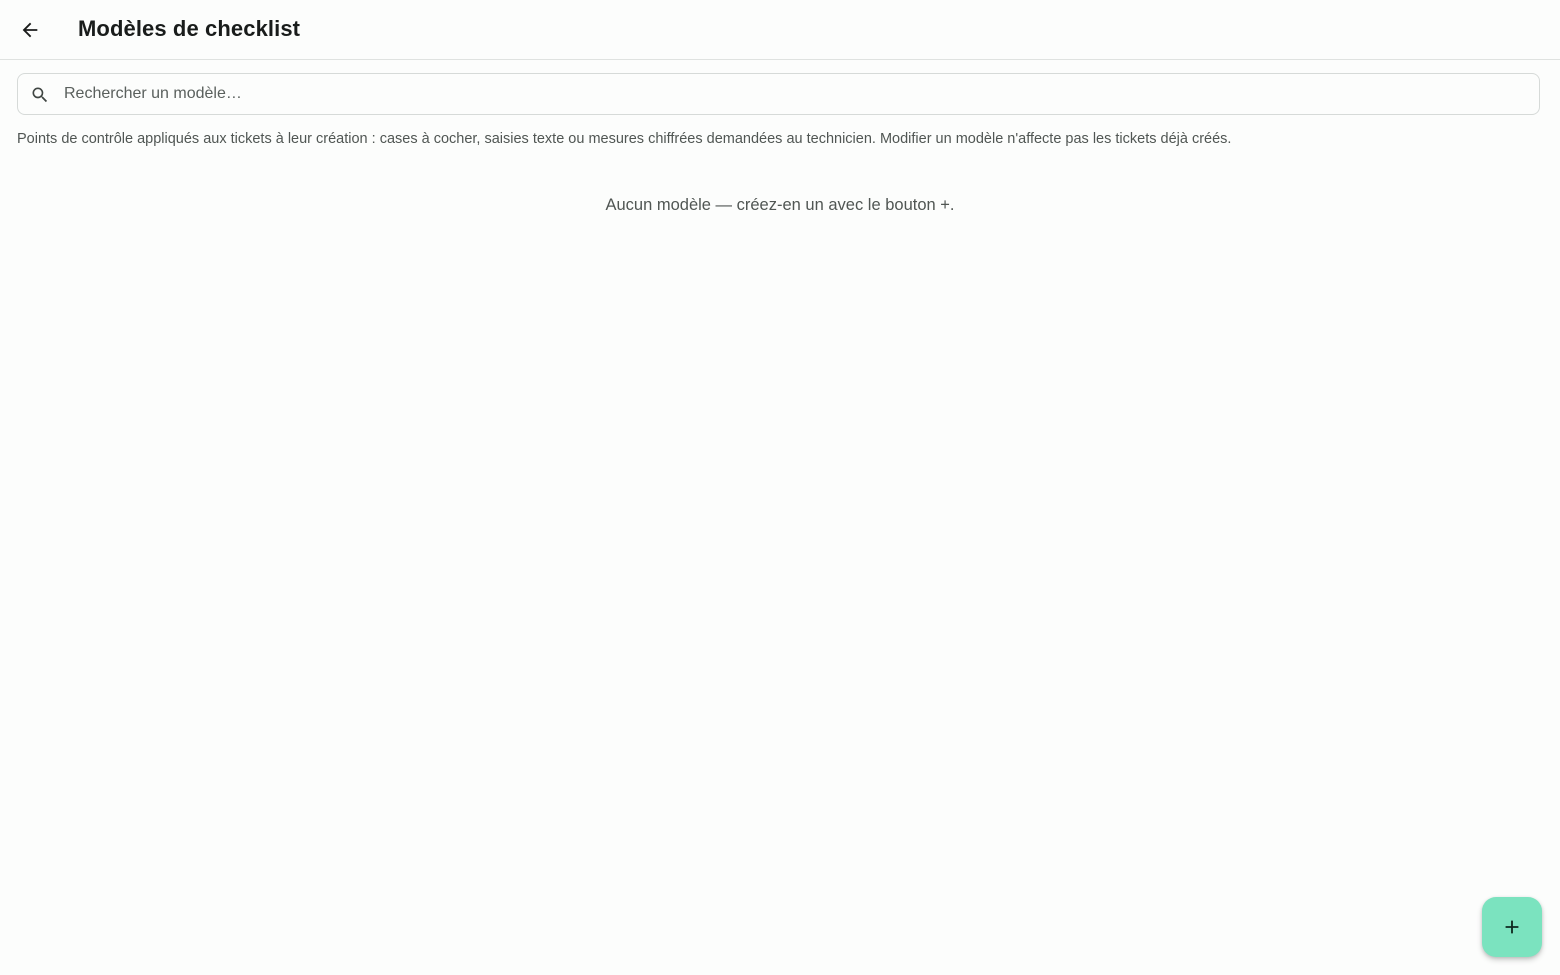 This screenshot has width=1560, height=975. Describe the element at coordinates (794, 94) in the screenshot. I see `search-input` at that location.